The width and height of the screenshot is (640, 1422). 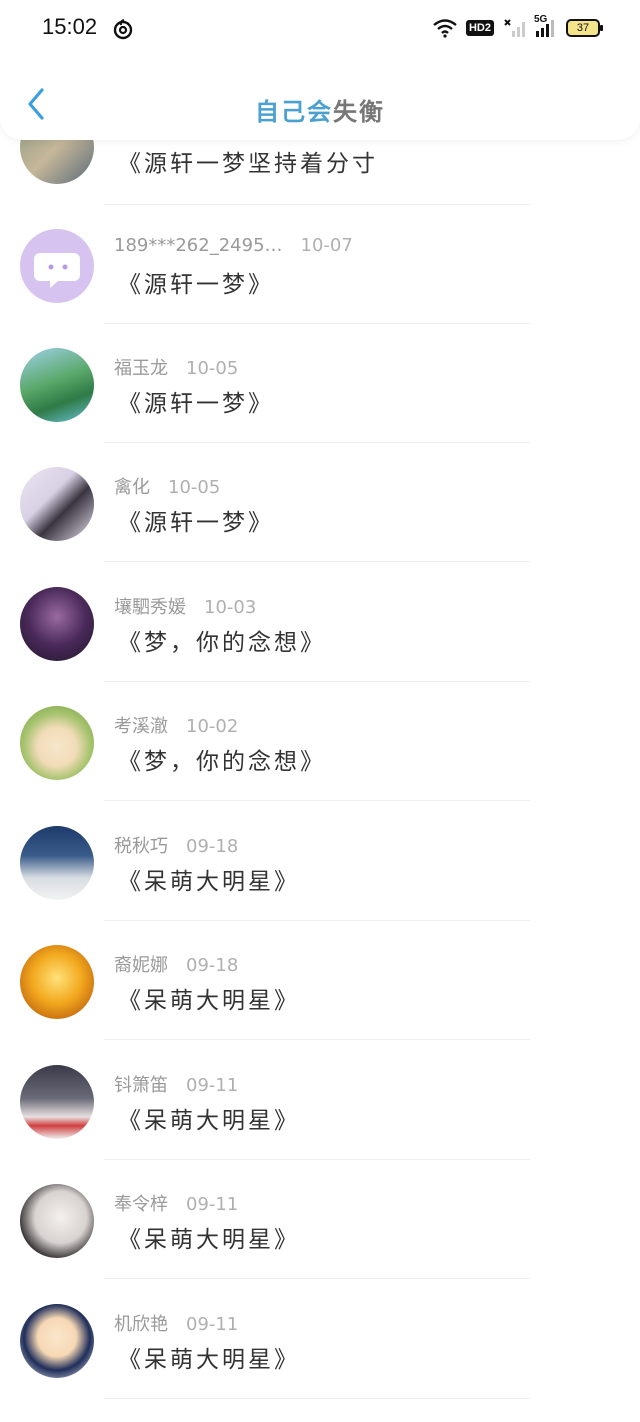 I want to click on comment-date: 10-07, so click(x=326, y=245).